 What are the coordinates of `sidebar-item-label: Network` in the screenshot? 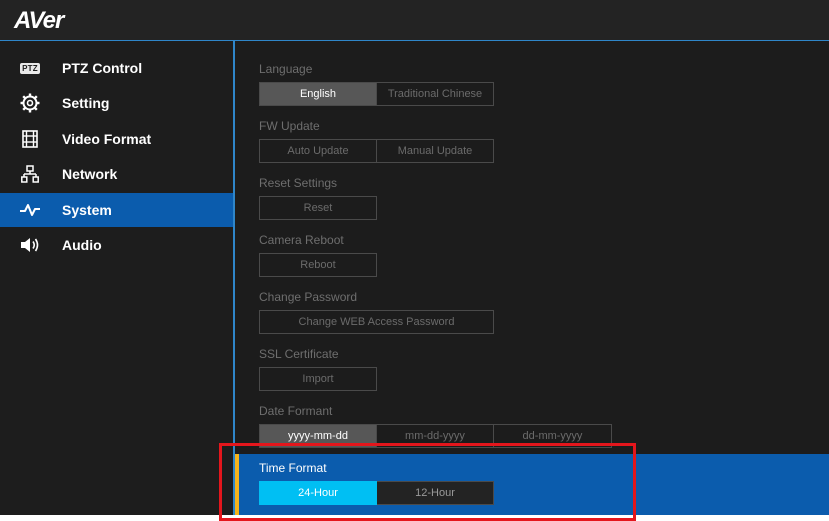 It's located at (90, 174).